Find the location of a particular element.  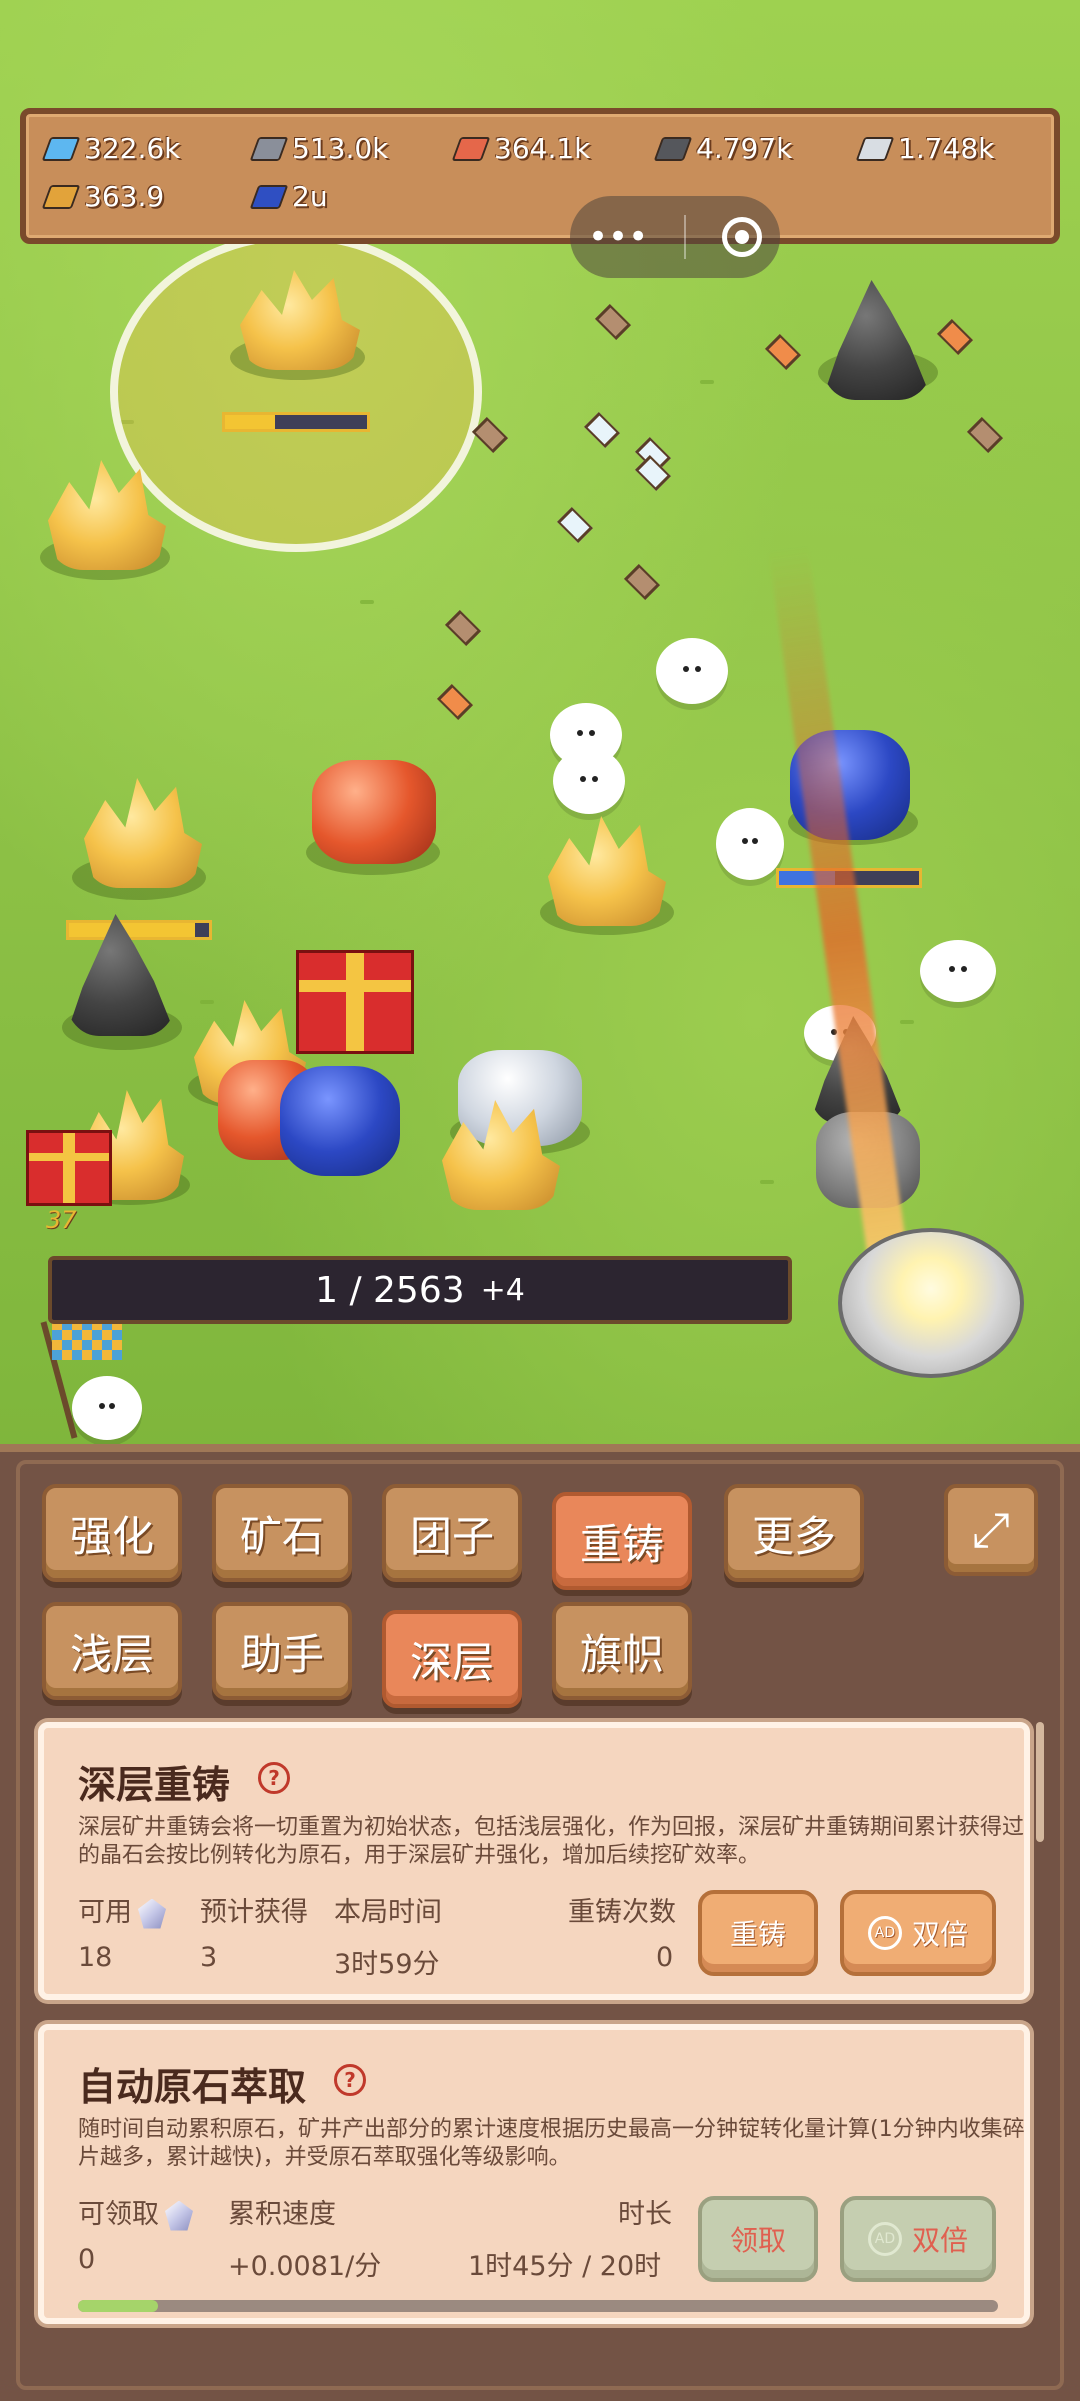

claimable-label: 可领取 is located at coordinates (135, 2211).